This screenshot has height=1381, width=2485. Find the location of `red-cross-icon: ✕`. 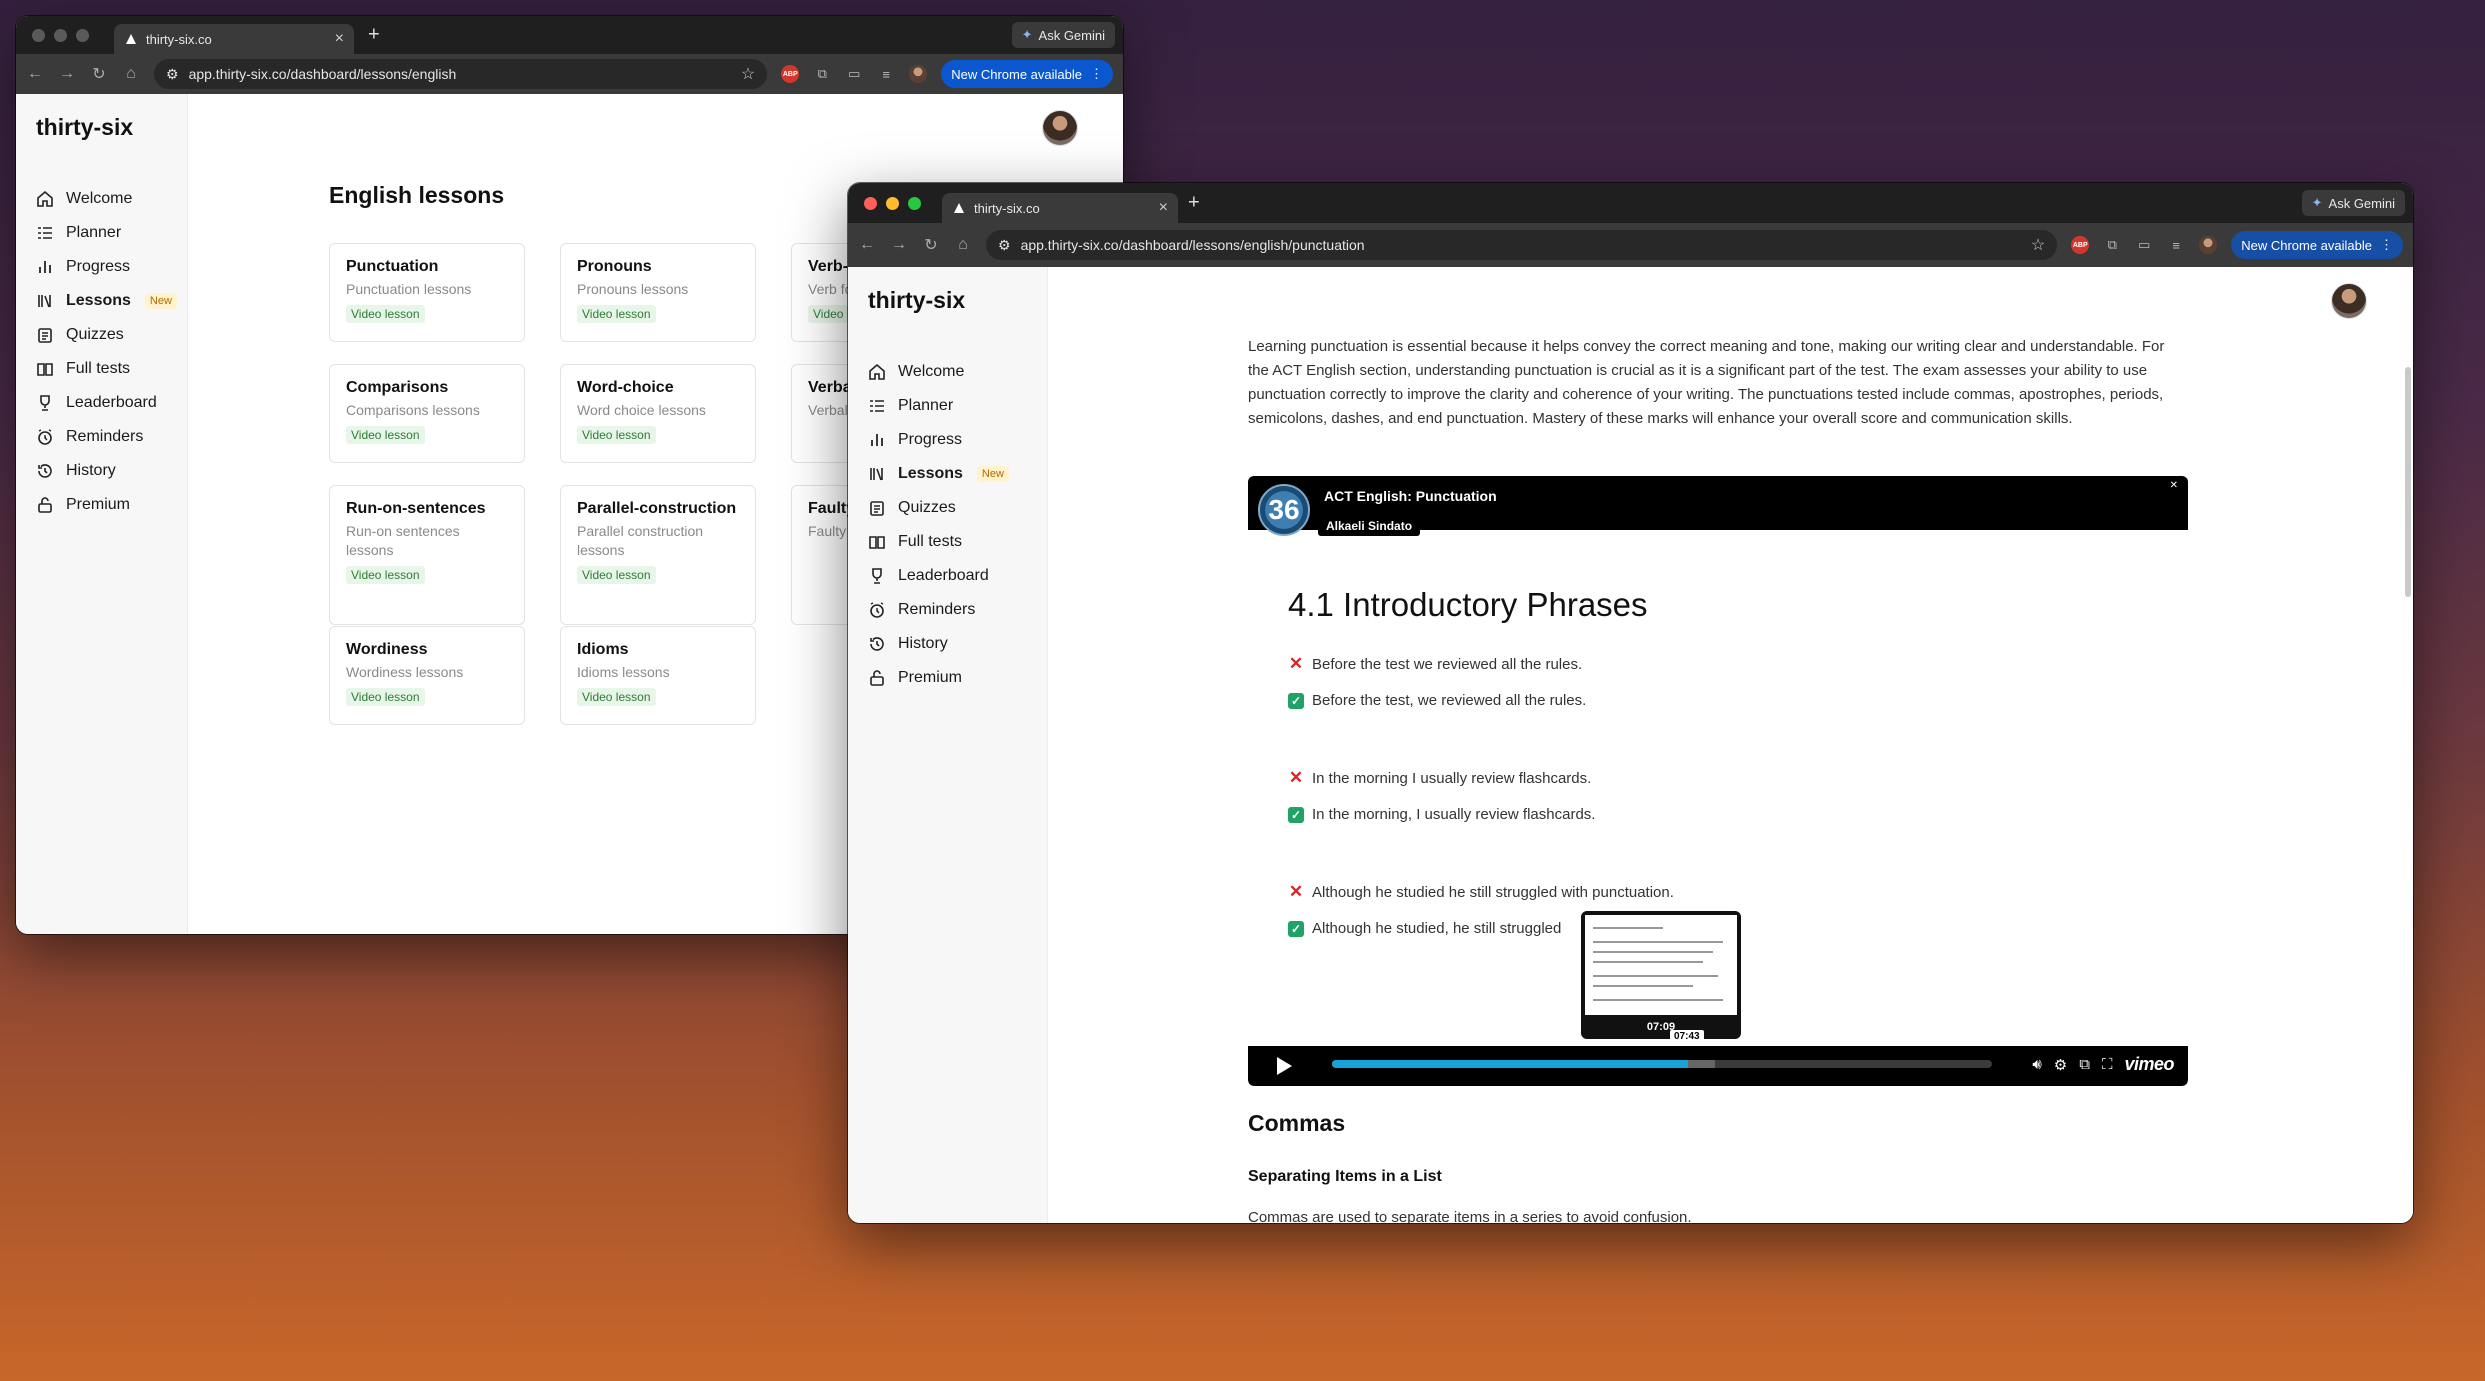

red-cross-icon: ✕ is located at coordinates (1296, 663).